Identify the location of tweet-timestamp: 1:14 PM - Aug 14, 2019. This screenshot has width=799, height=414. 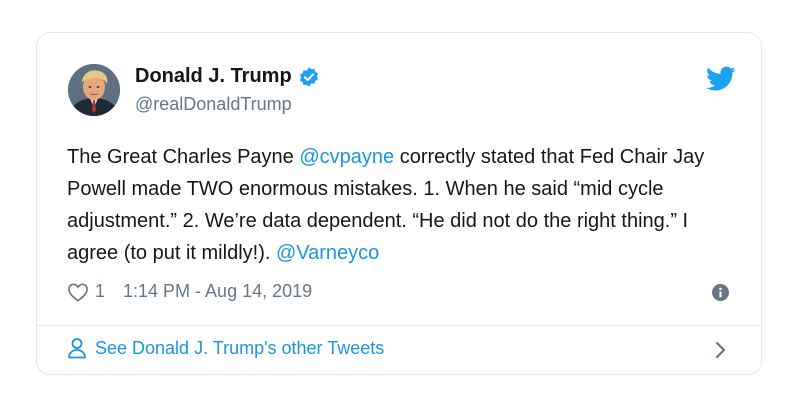
(217, 291).